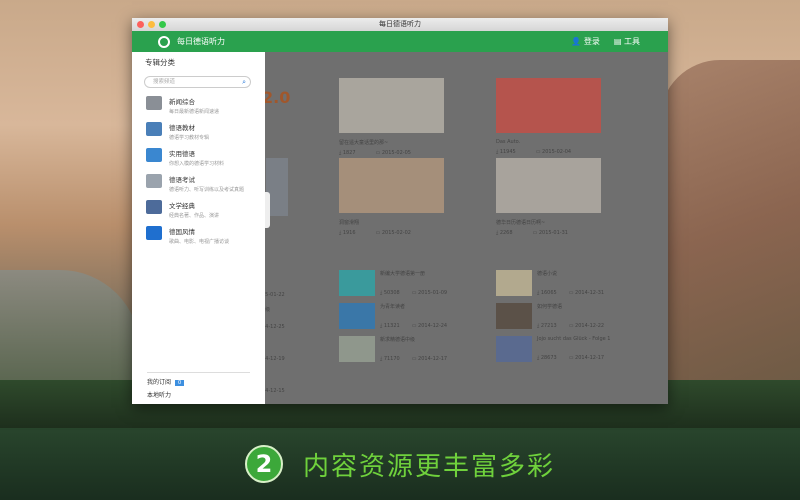 This screenshot has width=800, height=500. What do you see at coordinates (429, 293) in the screenshot?
I see `date: ▭ 2015-01-09` at bounding box center [429, 293].